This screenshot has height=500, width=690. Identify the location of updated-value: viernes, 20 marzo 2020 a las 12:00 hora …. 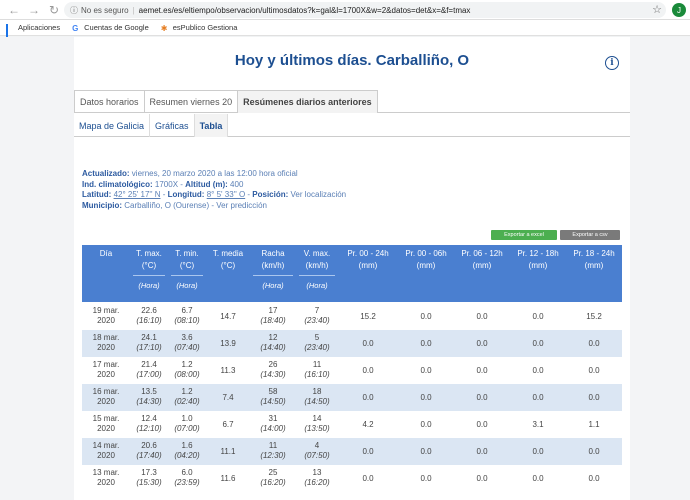
(214, 173).